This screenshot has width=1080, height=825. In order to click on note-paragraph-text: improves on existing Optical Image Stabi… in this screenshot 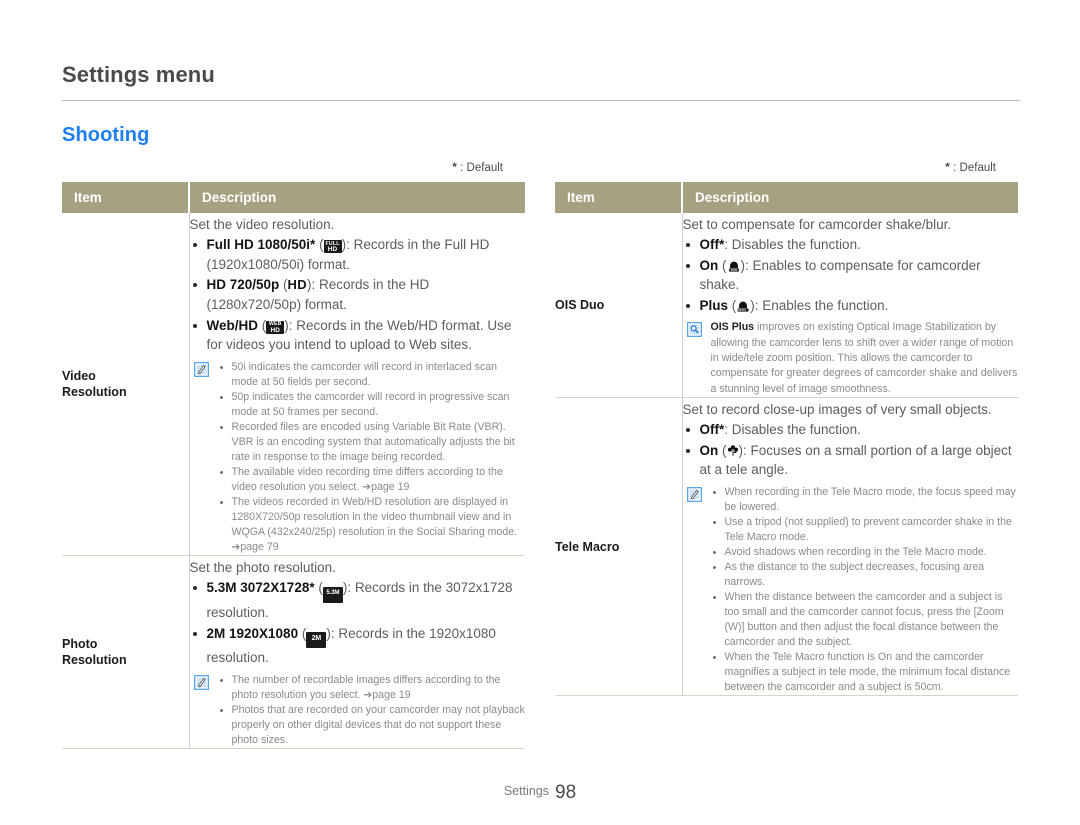, I will do `click(864, 358)`.